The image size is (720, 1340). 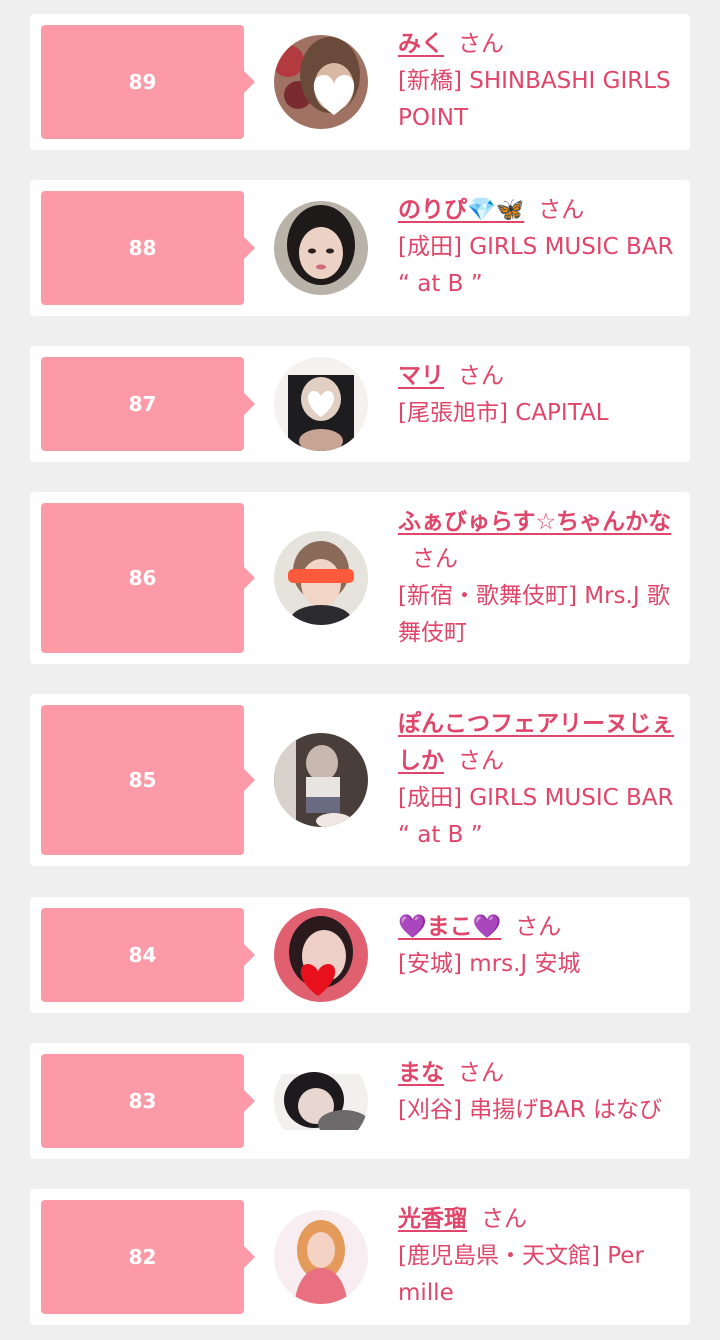 I want to click on entry-info: みく さん [新橋] SHINBASHI GIRLS POINT, so click(x=537, y=81).